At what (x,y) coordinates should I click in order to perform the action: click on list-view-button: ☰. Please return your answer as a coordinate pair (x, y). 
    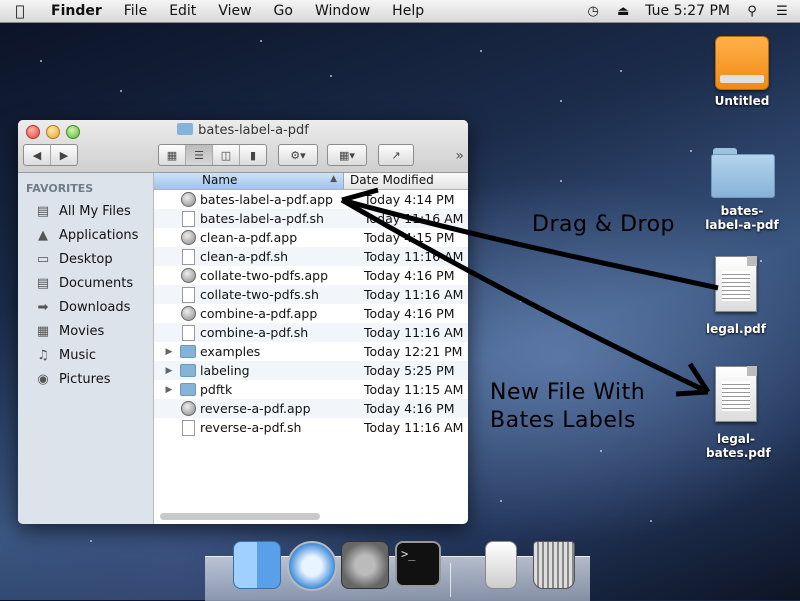
    Looking at the image, I should click on (199, 155).